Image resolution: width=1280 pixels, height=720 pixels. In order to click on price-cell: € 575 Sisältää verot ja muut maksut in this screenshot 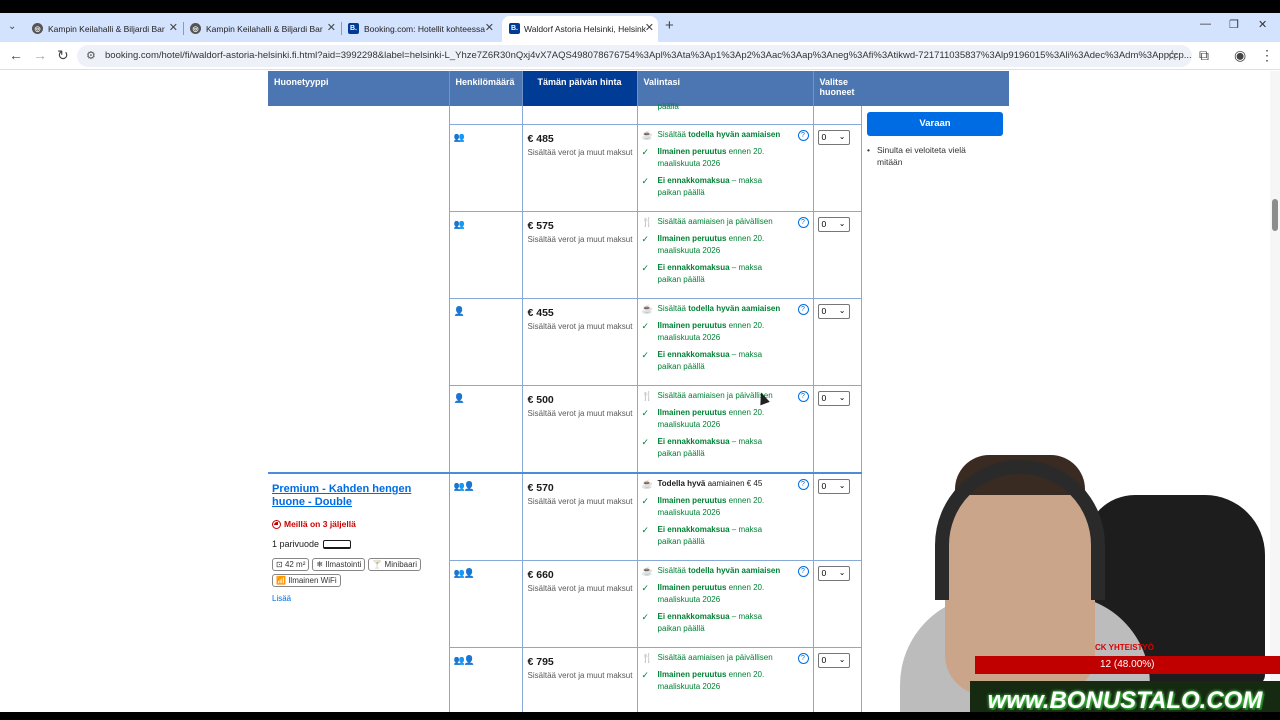, I will do `click(580, 255)`.